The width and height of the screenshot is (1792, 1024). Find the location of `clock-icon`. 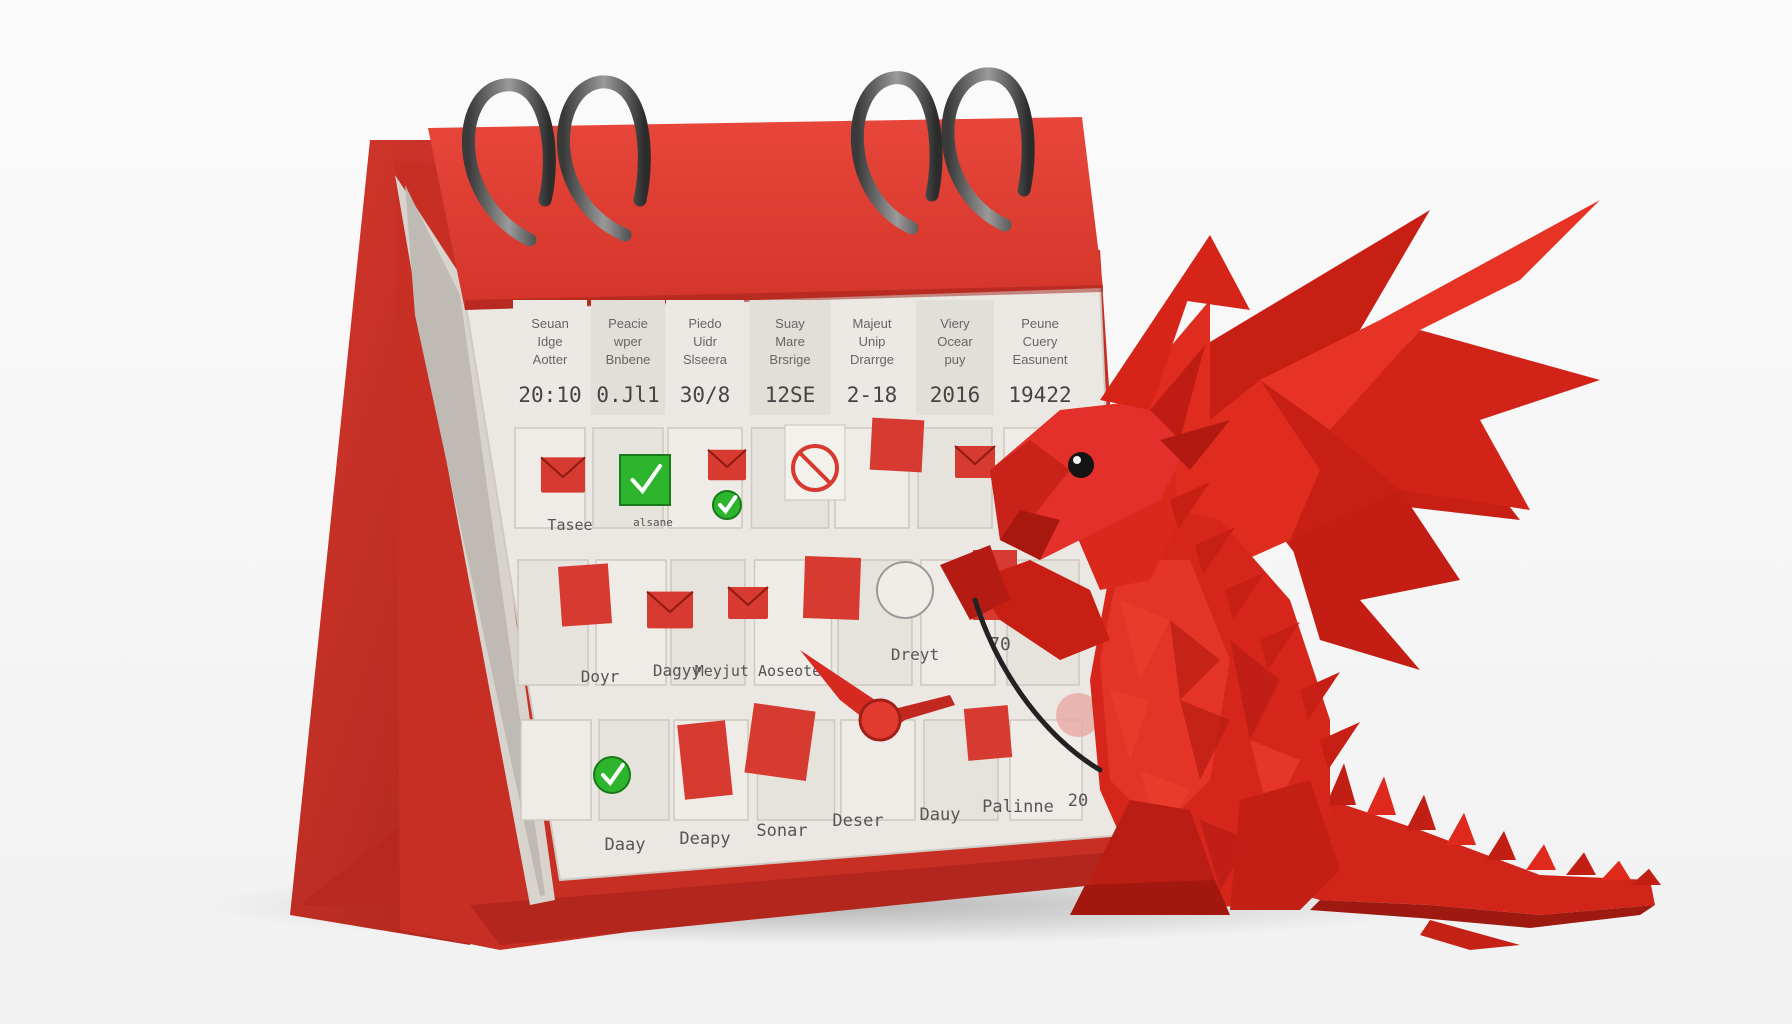

clock-icon is located at coordinates (905, 590).